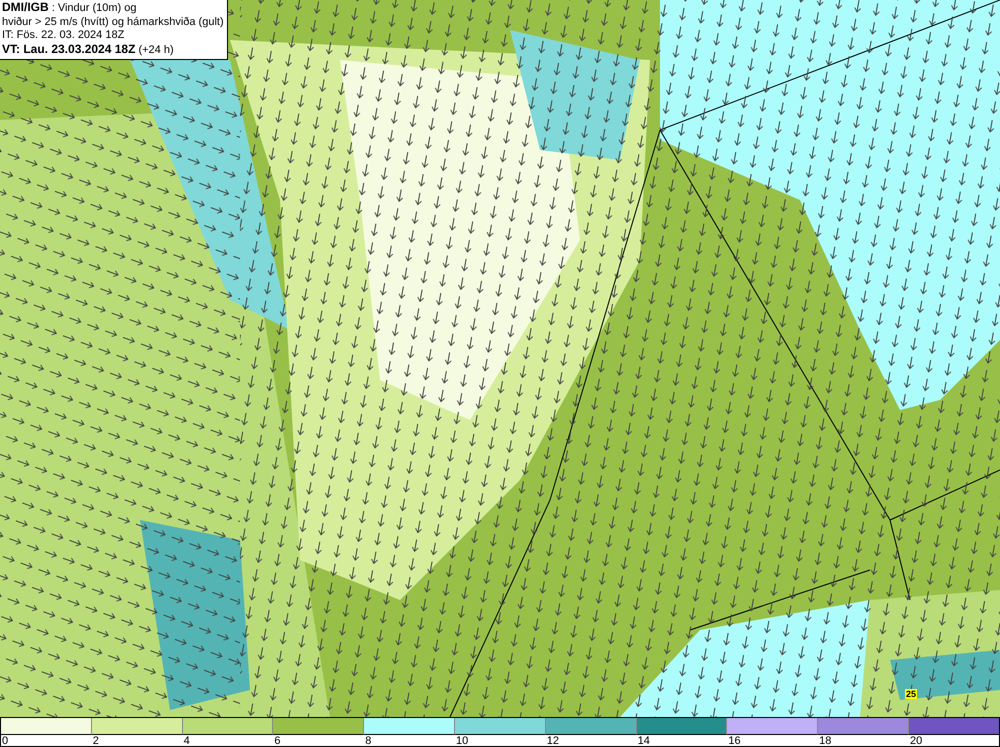 The image size is (1000, 747). Describe the element at coordinates (368, 740) in the screenshot. I see `legend-tick: 8` at that location.